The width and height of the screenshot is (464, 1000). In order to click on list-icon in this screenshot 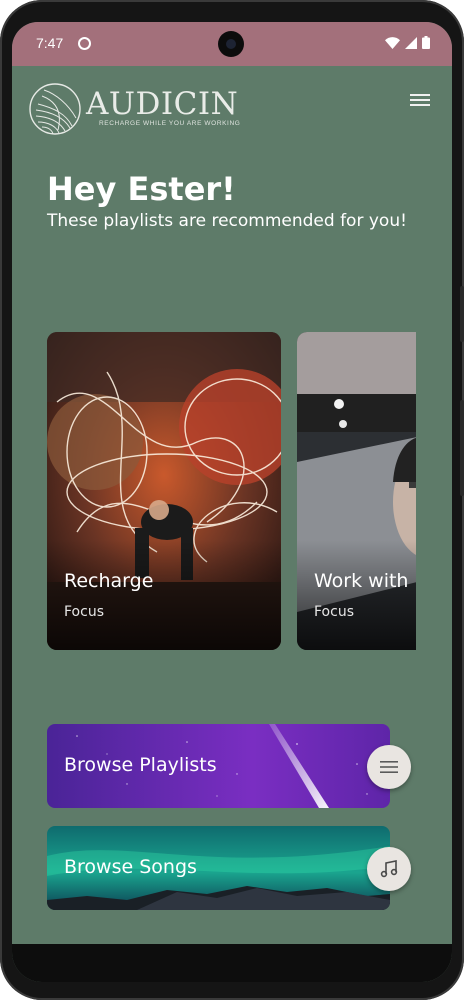, I will do `click(389, 767)`.